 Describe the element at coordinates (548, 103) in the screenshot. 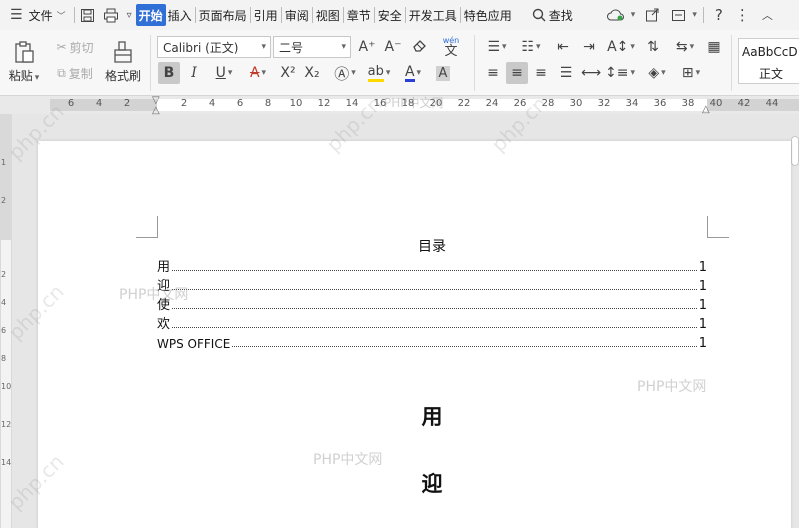

I see `ruler-number: 28` at that location.